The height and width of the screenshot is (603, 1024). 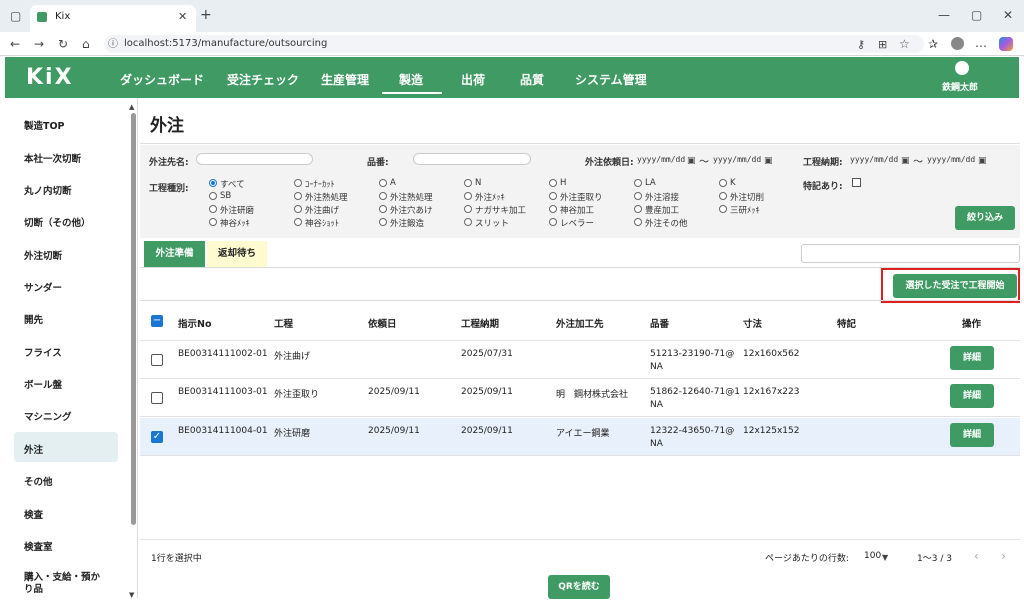 I want to click on site-info-icon: ⓘ, so click(x=113, y=45).